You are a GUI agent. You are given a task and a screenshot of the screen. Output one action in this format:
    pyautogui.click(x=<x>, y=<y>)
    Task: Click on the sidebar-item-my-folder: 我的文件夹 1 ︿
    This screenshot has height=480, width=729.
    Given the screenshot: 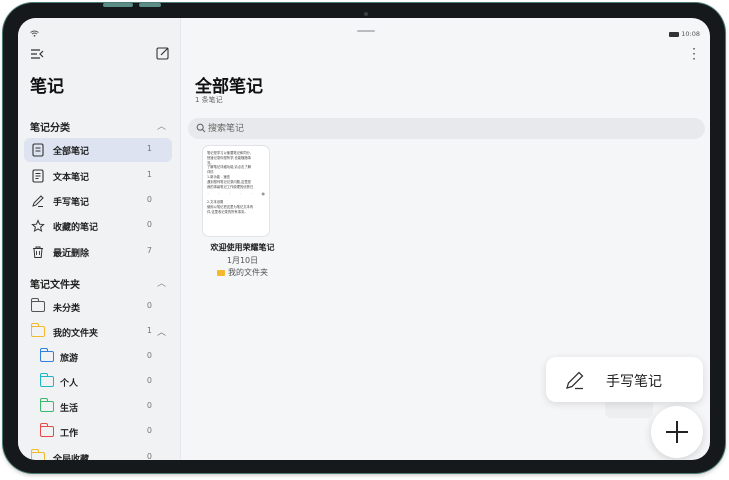 What is the action you would take?
    pyautogui.click(x=98, y=332)
    